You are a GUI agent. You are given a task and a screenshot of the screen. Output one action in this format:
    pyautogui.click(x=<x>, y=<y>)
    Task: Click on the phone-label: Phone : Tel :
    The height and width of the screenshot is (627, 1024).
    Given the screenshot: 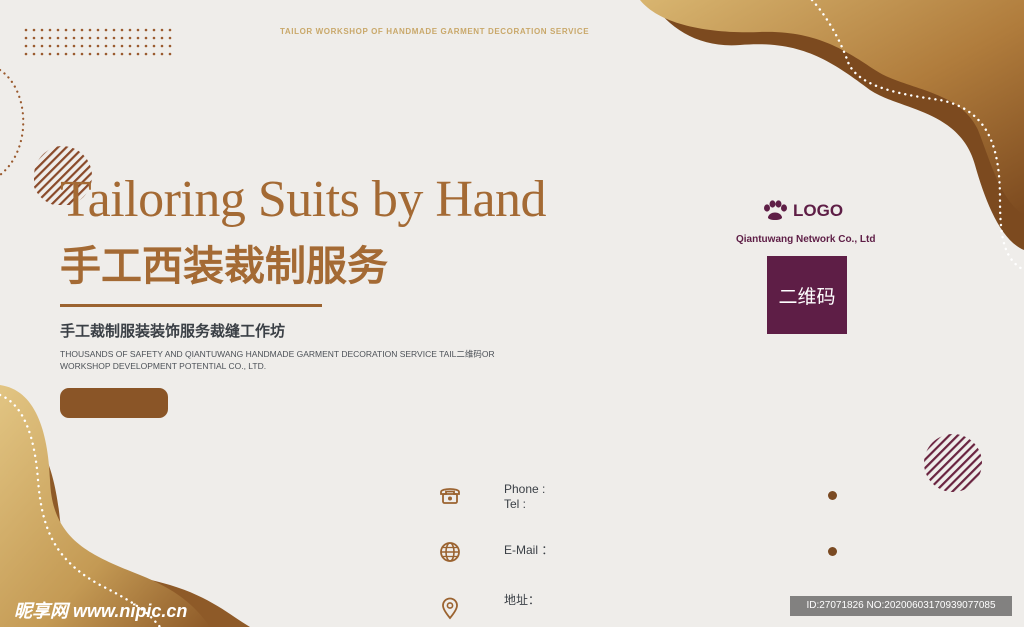 What is the action you would take?
    pyautogui.click(x=524, y=497)
    